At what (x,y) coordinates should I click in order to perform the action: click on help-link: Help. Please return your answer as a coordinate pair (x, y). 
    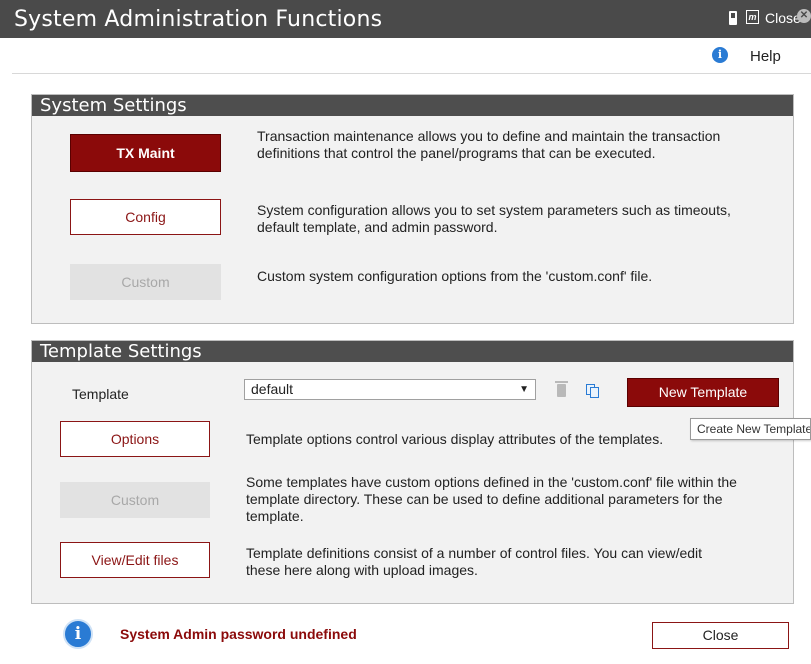
    Looking at the image, I should click on (765, 56).